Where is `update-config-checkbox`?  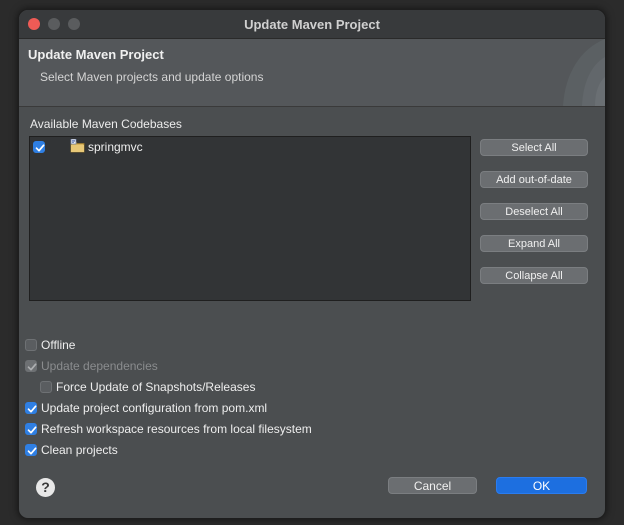
update-config-checkbox is located at coordinates (31, 408).